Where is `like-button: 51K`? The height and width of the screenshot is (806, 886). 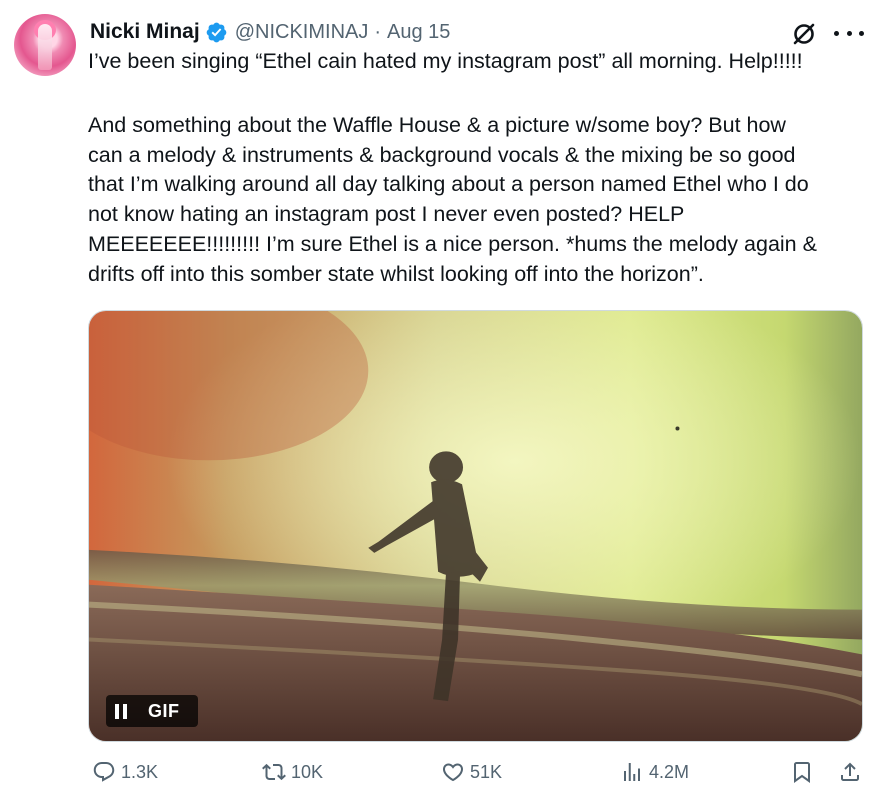 like-button: 51K is located at coordinates (471, 772).